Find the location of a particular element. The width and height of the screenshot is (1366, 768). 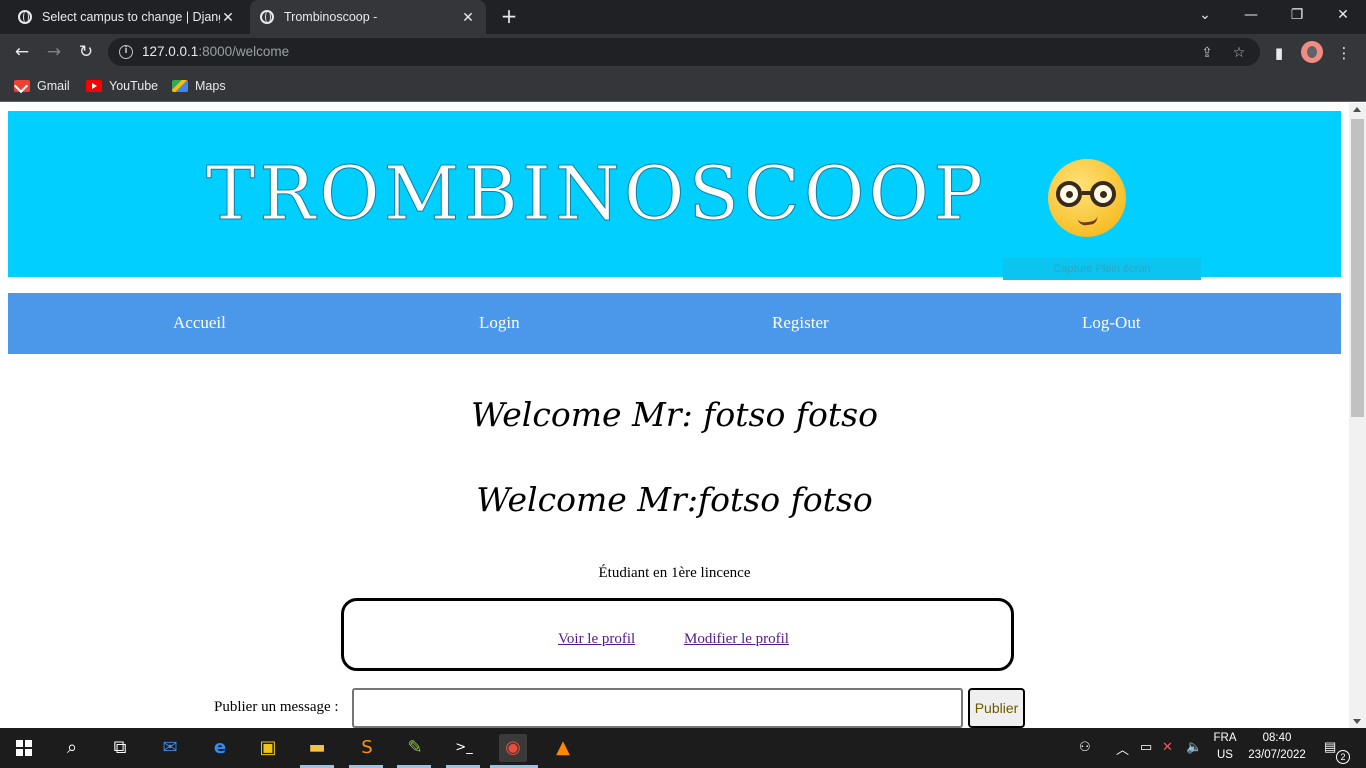

bookmark-youtube: YouTube is located at coordinates (122, 86).